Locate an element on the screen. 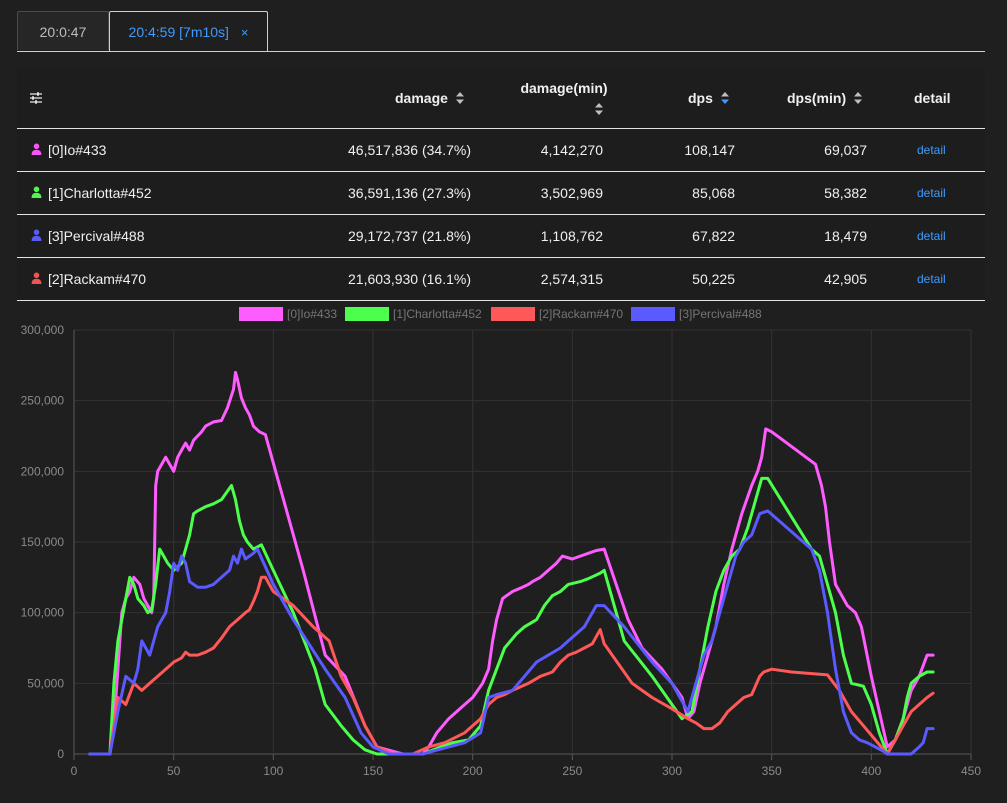 This screenshot has height=803, width=1007. dps-min-value: 69,037 is located at coordinates (845, 150).